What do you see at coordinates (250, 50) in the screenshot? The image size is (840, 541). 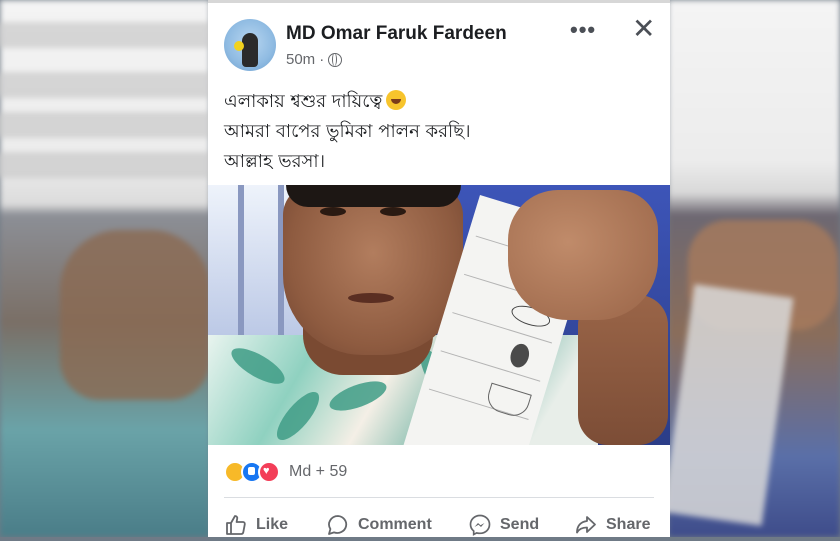 I see `avatar-figure` at bounding box center [250, 50].